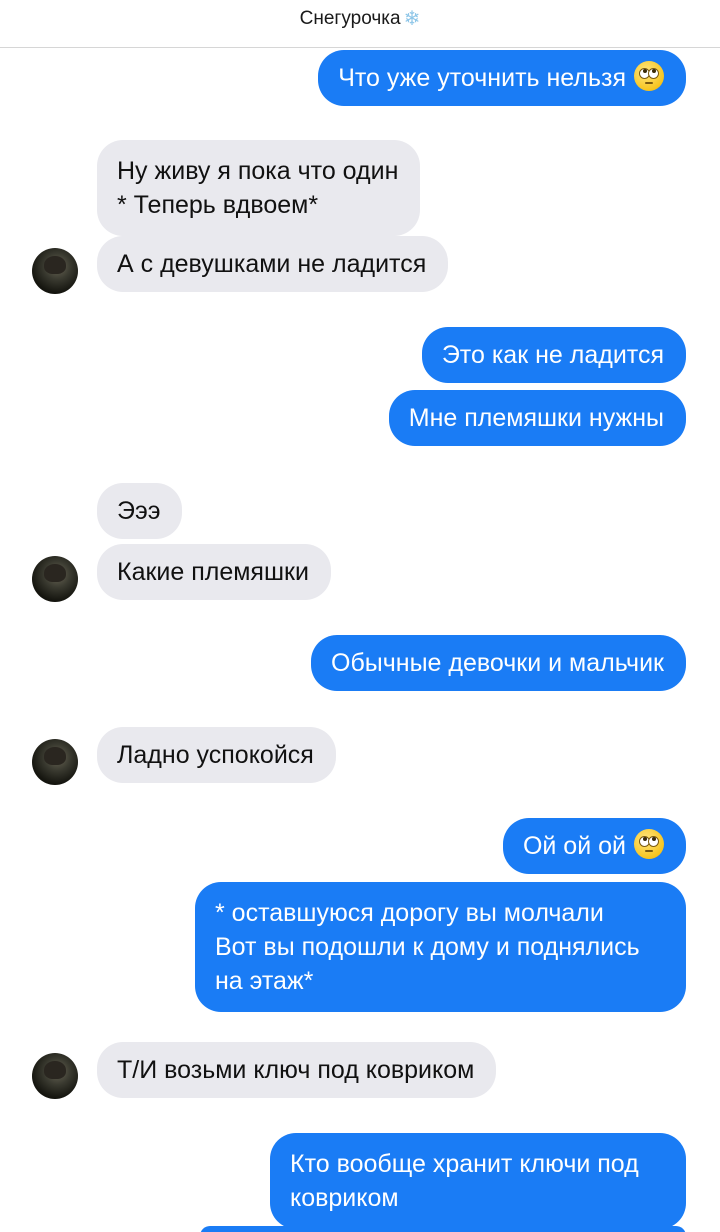 This screenshot has width=720, height=1232. Describe the element at coordinates (482, 78) in the screenshot. I see `message-text: Что уже уточнить нельзя` at that location.